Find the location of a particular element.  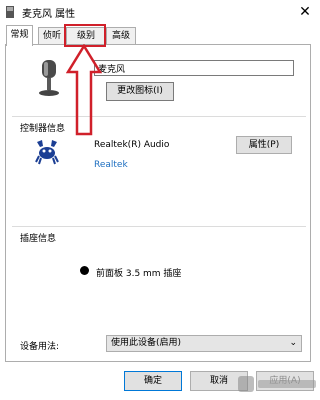

controller-section-title: 控制器信息 is located at coordinates (43, 129).